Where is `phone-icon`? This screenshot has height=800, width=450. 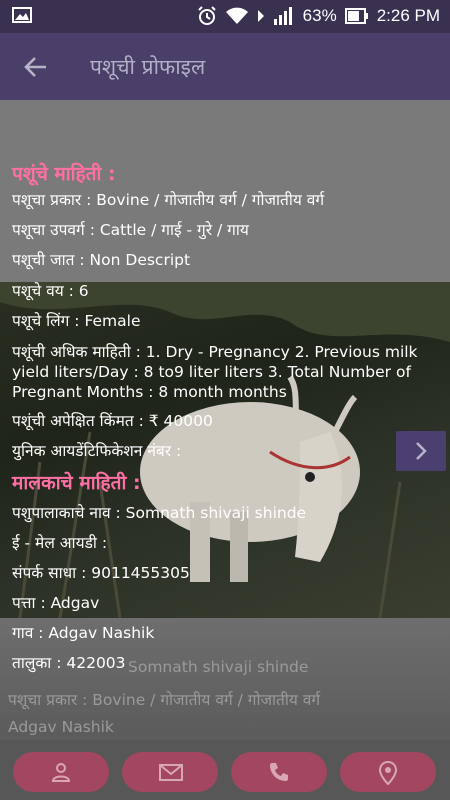
phone-icon is located at coordinates (279, 772).